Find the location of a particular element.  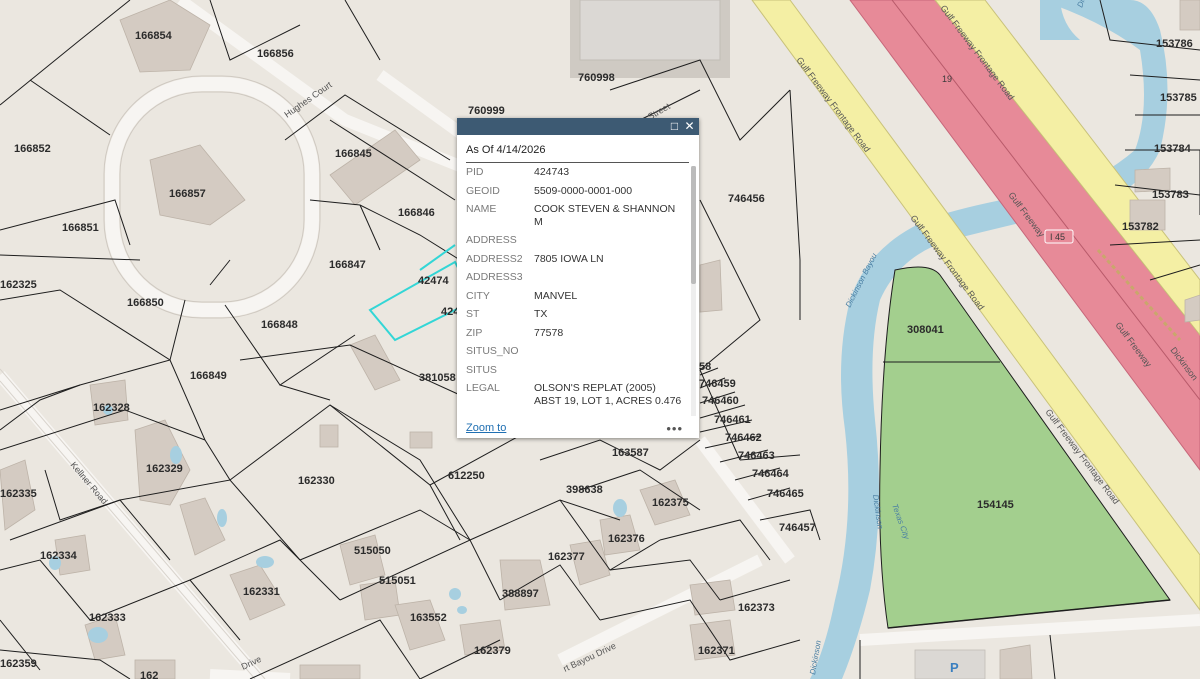

parking-icon: P is located at coordinates (954, 667).